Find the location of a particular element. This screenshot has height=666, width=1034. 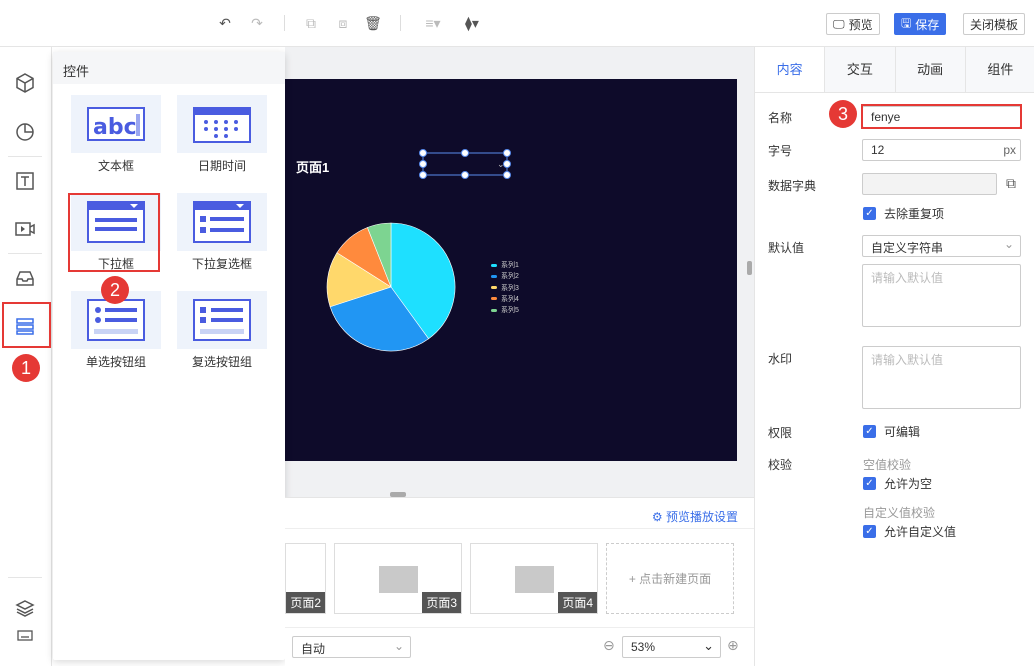

checkbox-group-icon is located at coordinates (222, 320).